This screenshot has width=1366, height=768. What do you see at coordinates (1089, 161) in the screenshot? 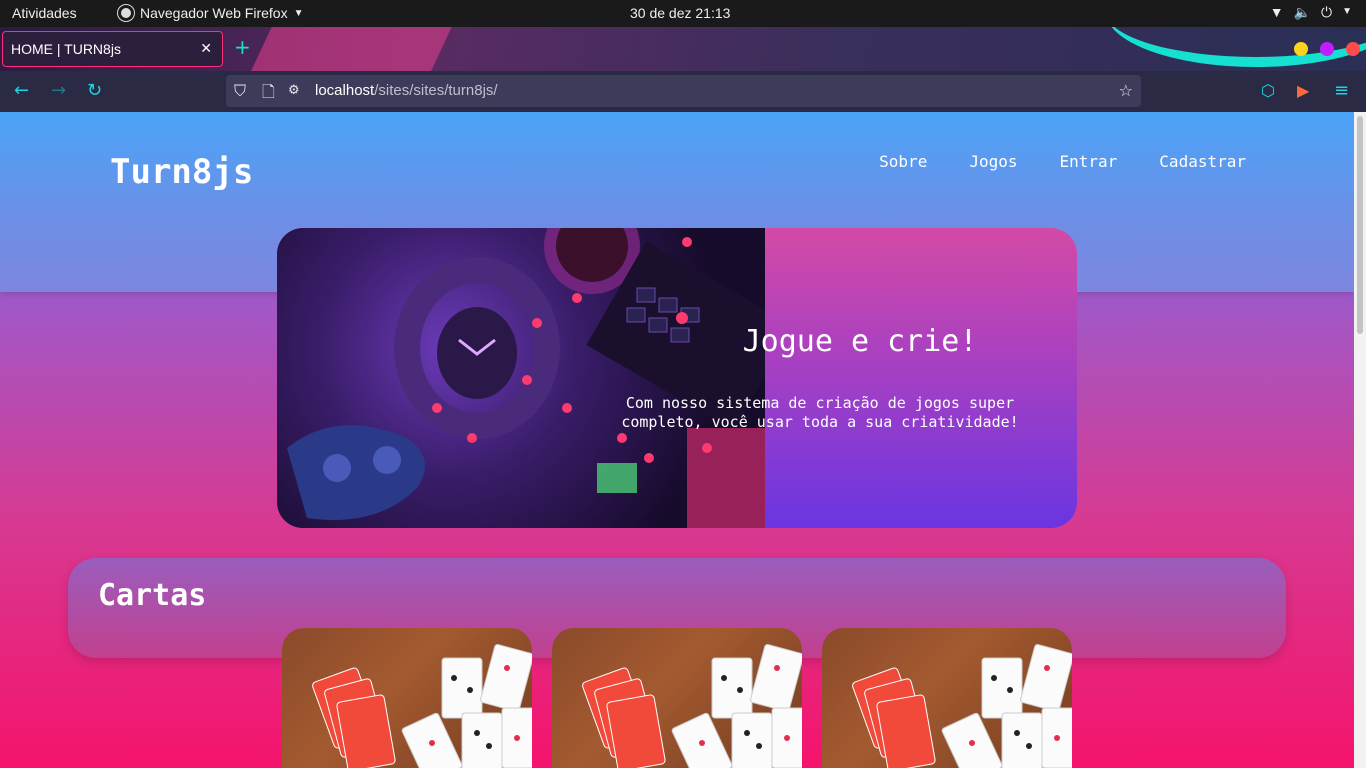
I see `nav-entrar: Entrar` at bounding box center [1089, 161].